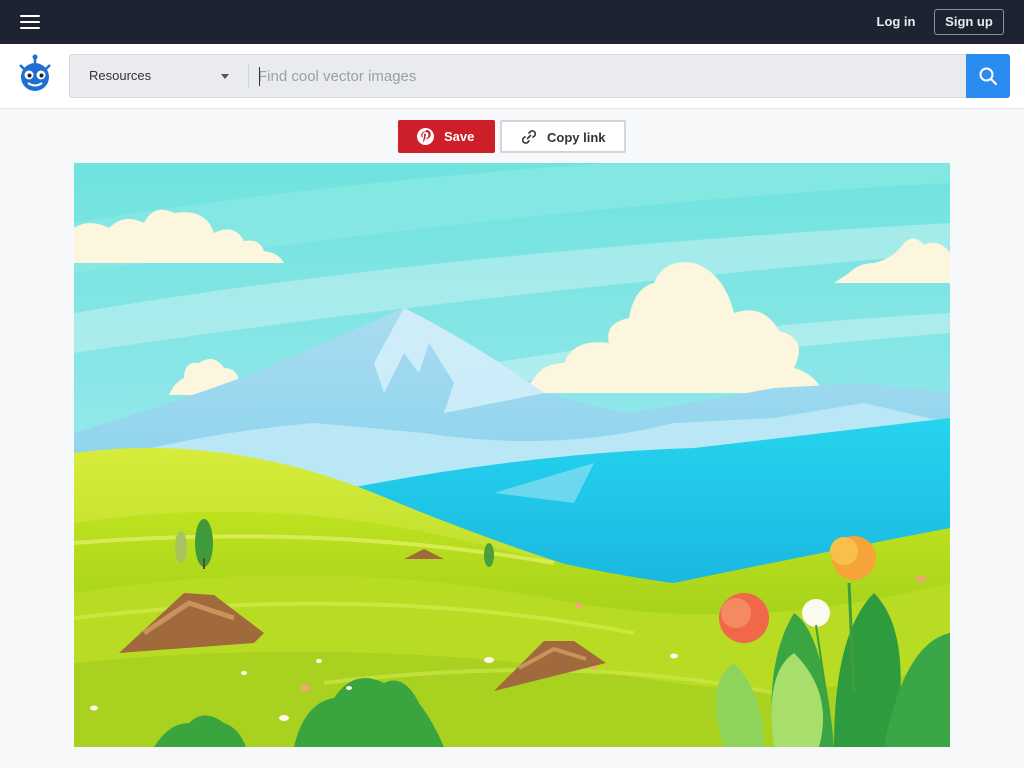  I want to click on magnifier-icon, so click(988, 76).